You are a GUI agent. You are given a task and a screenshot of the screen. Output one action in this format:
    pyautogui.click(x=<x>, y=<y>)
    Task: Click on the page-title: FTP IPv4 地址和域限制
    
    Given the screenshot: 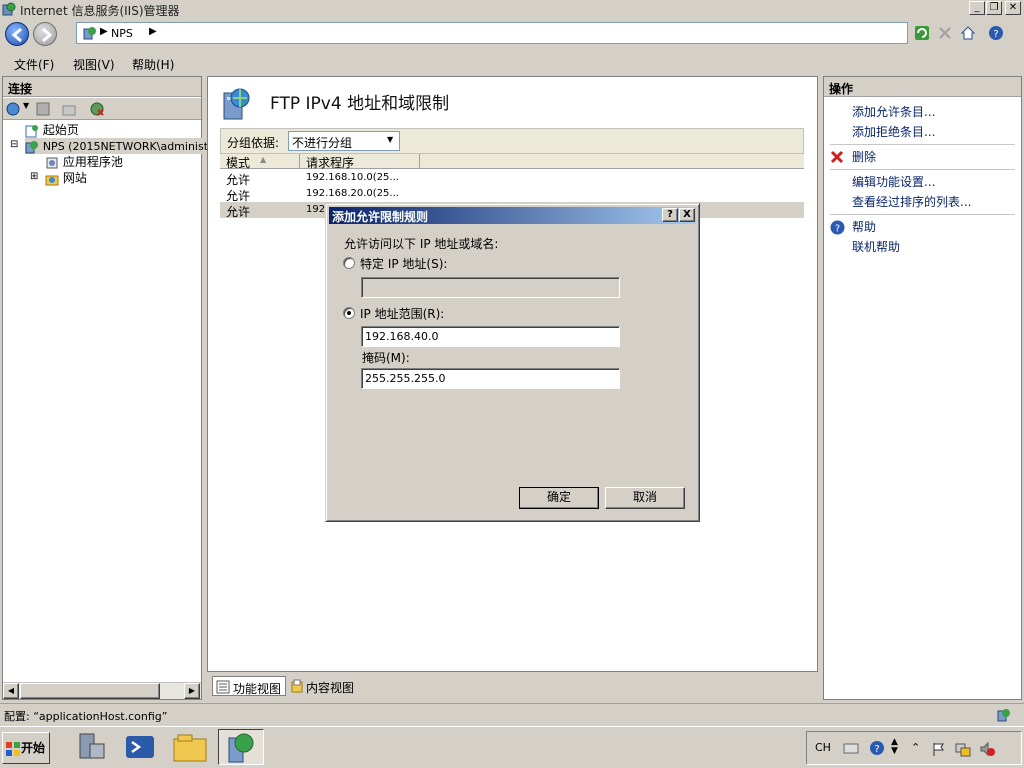 What is the action you would take?
    pyautogui.click(x=360, y=104)
    